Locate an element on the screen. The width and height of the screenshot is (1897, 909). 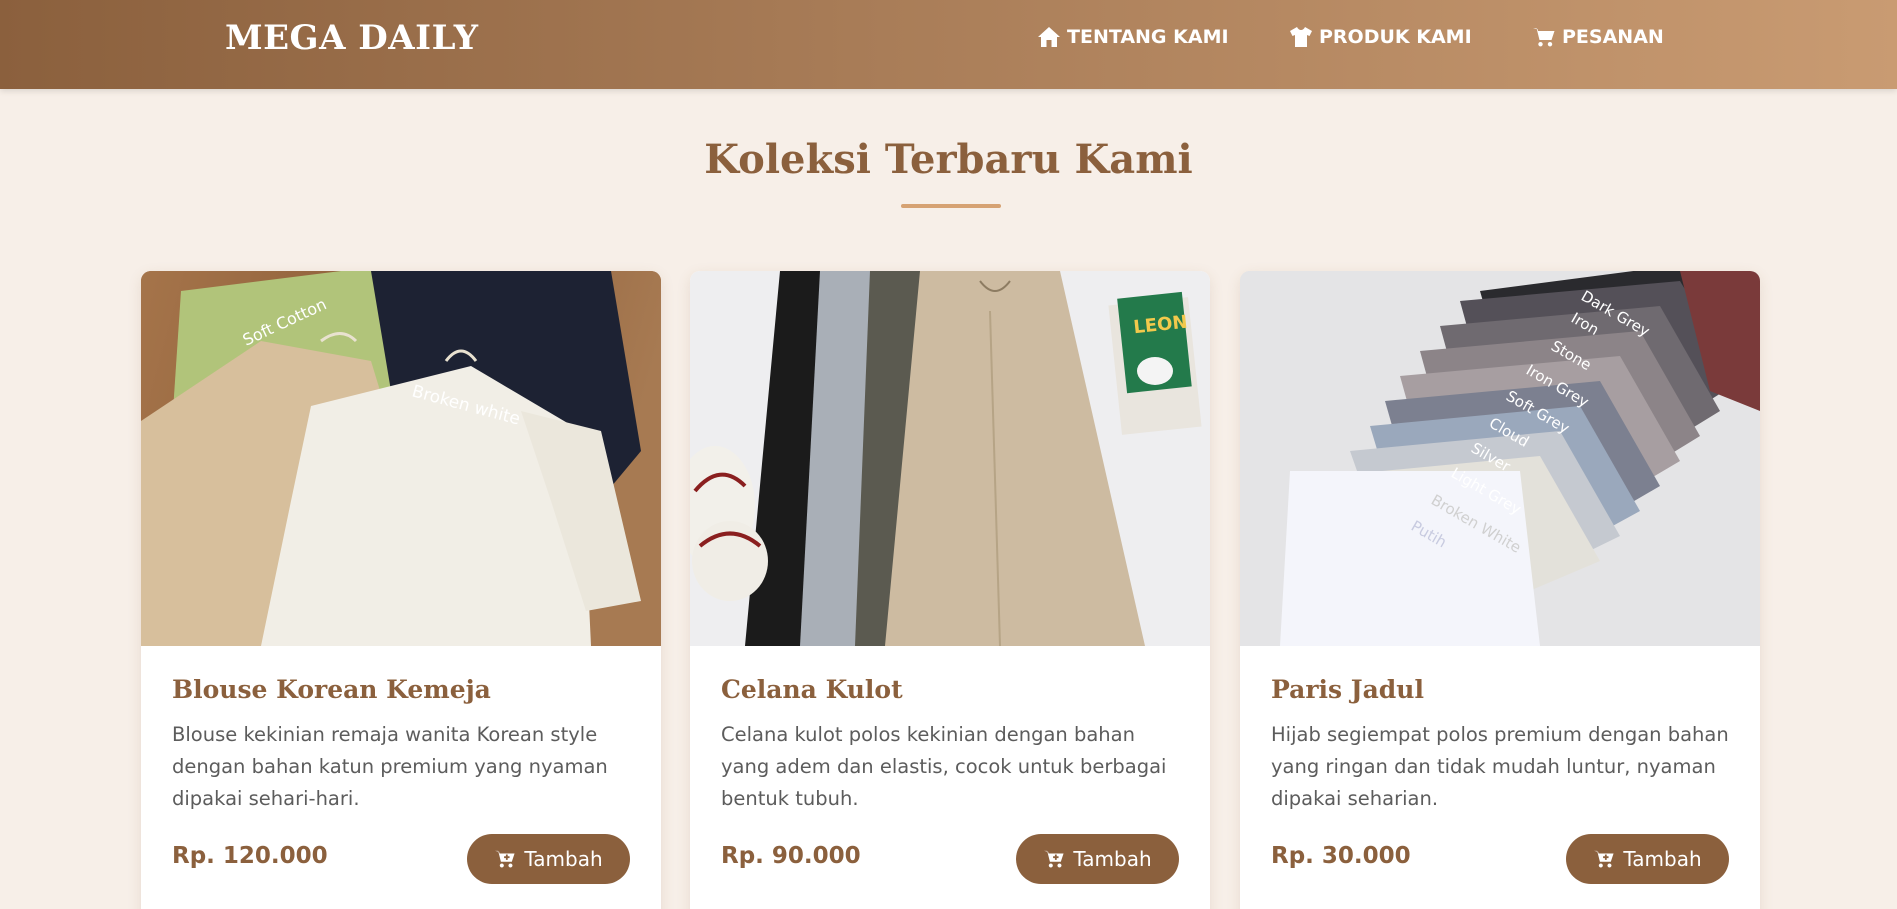
nav-item-orders: PESANAN is located at coordinates (1598, 37).